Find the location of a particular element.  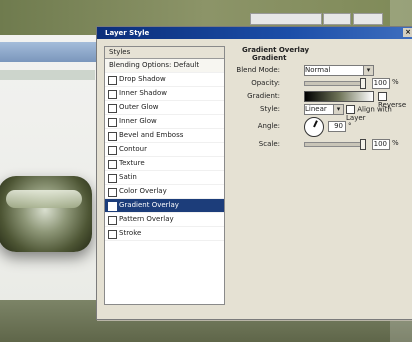

style-value: Linear is located at coordinates (316, 109).